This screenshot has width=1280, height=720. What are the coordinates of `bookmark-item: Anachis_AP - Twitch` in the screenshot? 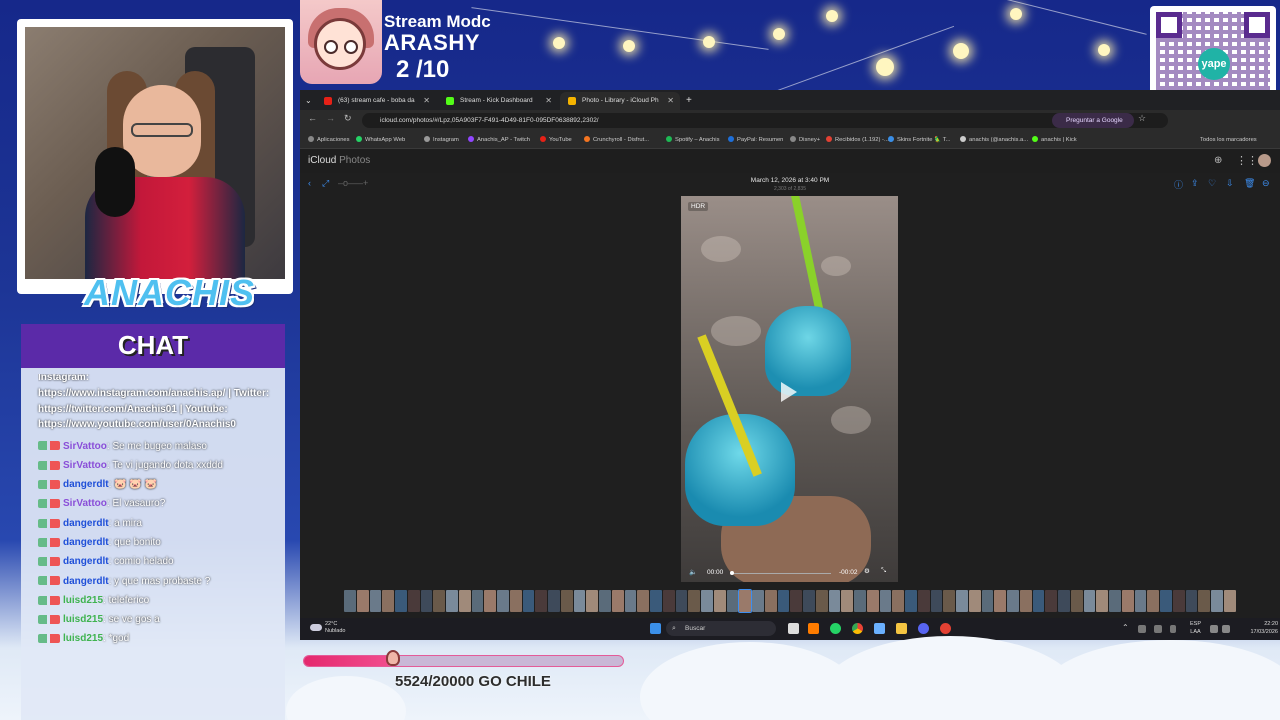 It's located at (499, 140).